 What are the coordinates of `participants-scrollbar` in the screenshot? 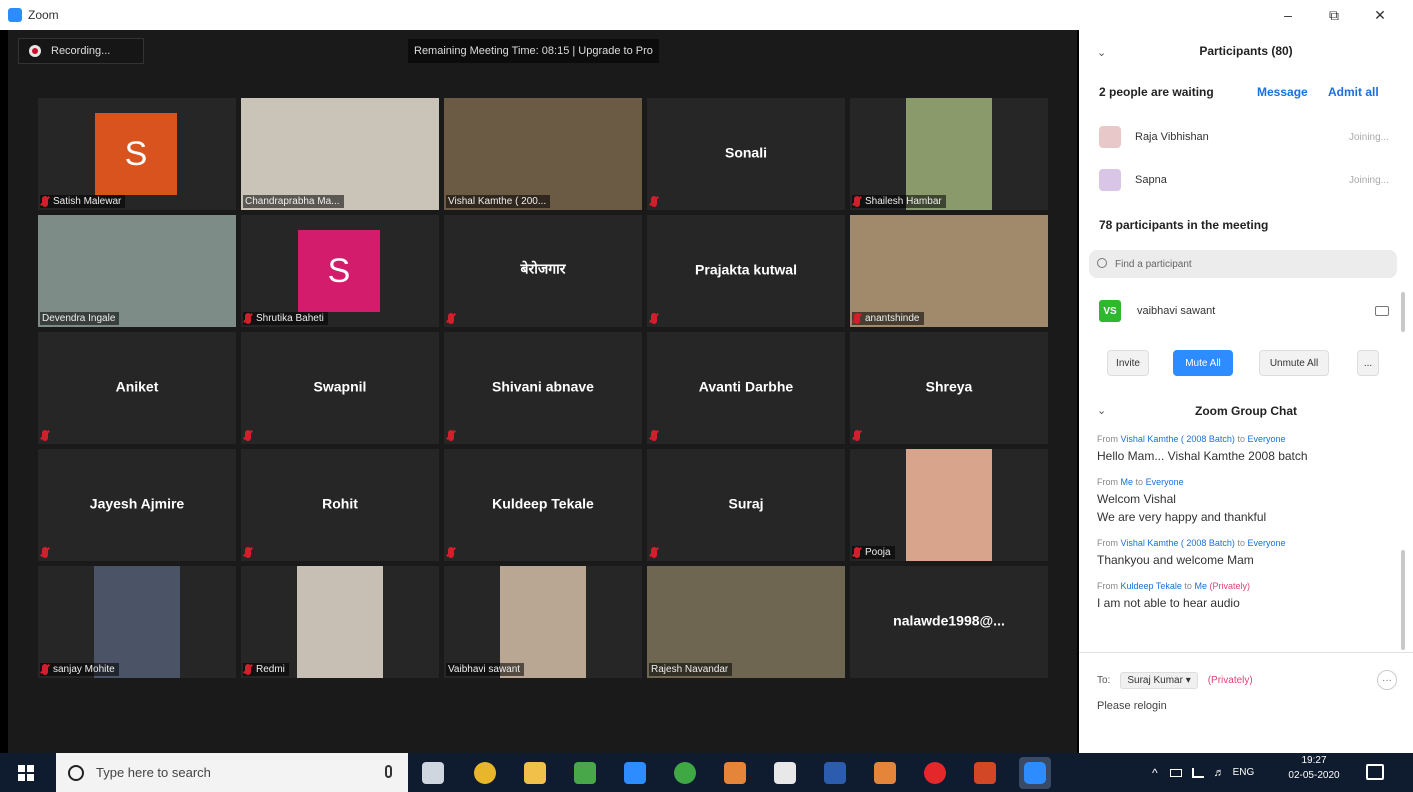 It's located at (1403, 312).